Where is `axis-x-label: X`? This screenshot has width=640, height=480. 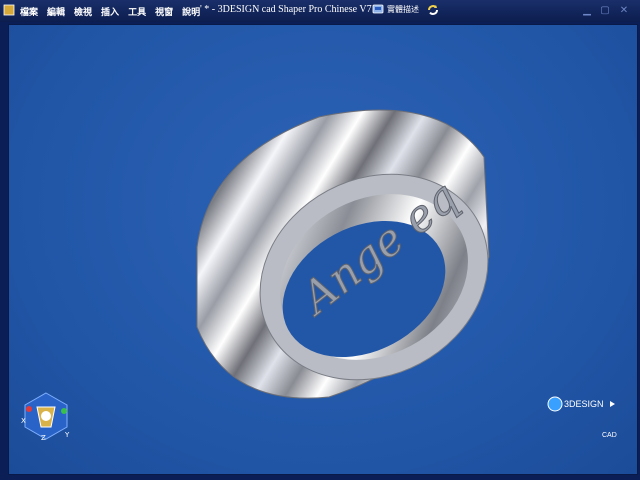
axis-x-label: X is located at coordinates (23, 421).